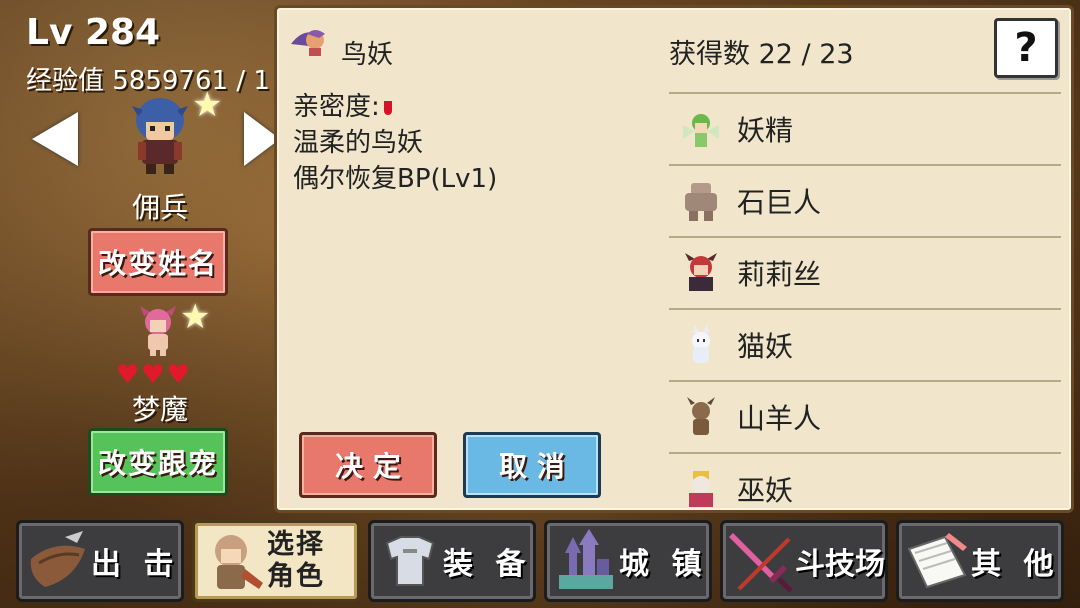 The image size is (1080, 608). Describe the element at coordinates (865, 344) in the screenshot. I see `list-item: 猫妖` at that location.